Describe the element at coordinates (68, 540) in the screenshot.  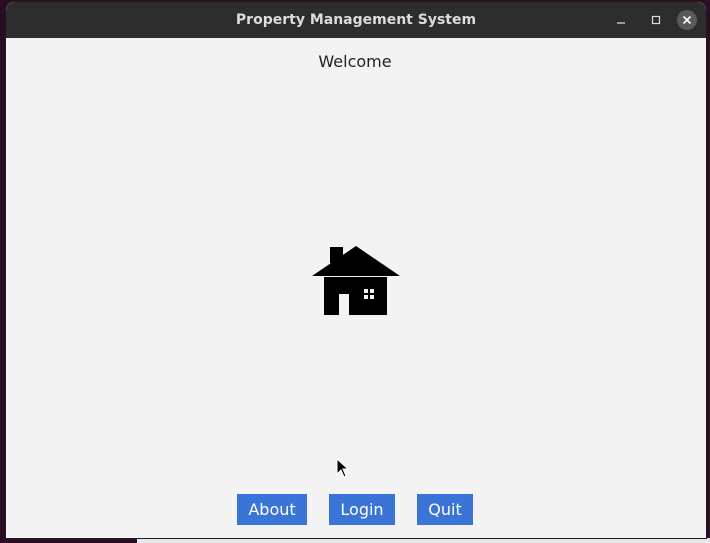
I see `desktop-bottom-dark-edge` at that location.